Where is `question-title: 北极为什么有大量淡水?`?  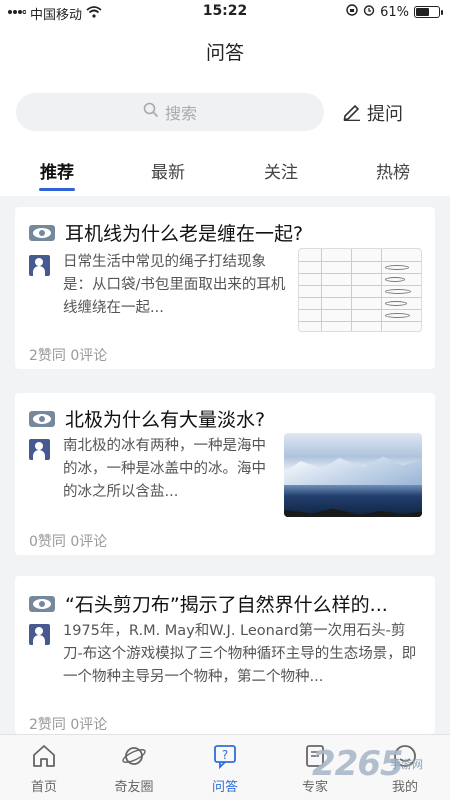 question-title: 北极为什么有大量淡水? is located at coordinates (165, 420).